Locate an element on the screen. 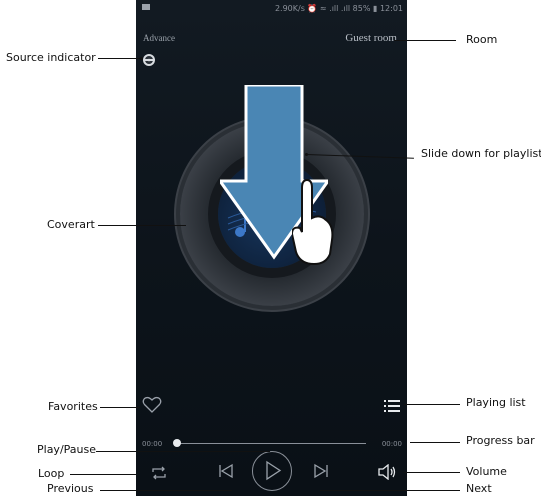  notification-icon is located at coordinates (146, 7).